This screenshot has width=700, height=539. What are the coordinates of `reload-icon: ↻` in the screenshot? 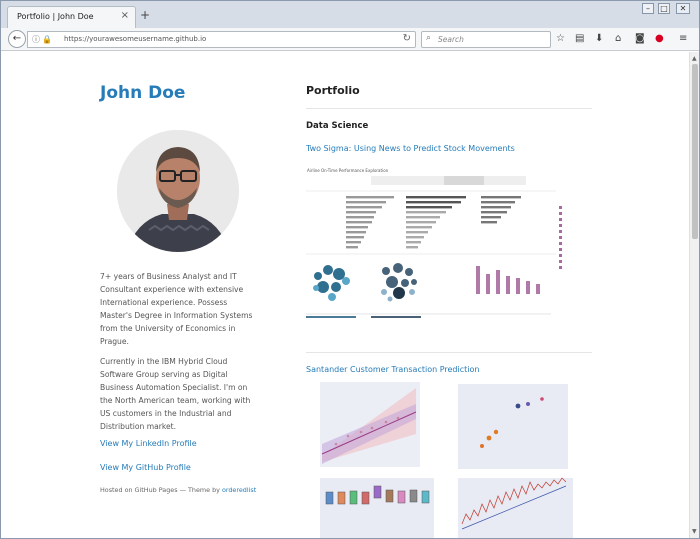 It's located at (407, 38).